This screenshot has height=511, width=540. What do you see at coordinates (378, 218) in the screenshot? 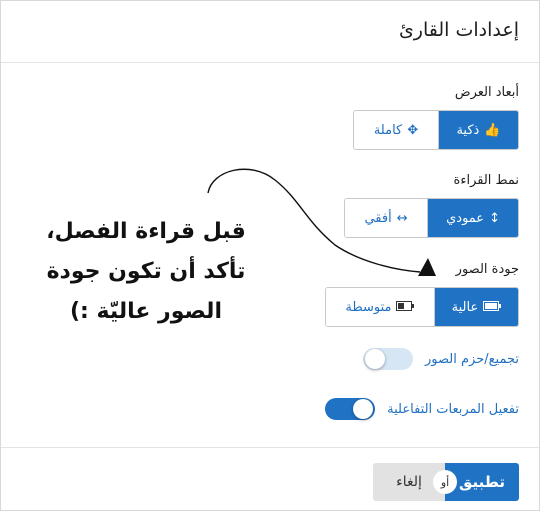
I see `reading-horizontal-label: أفقي` at bounding box center [378, 218].